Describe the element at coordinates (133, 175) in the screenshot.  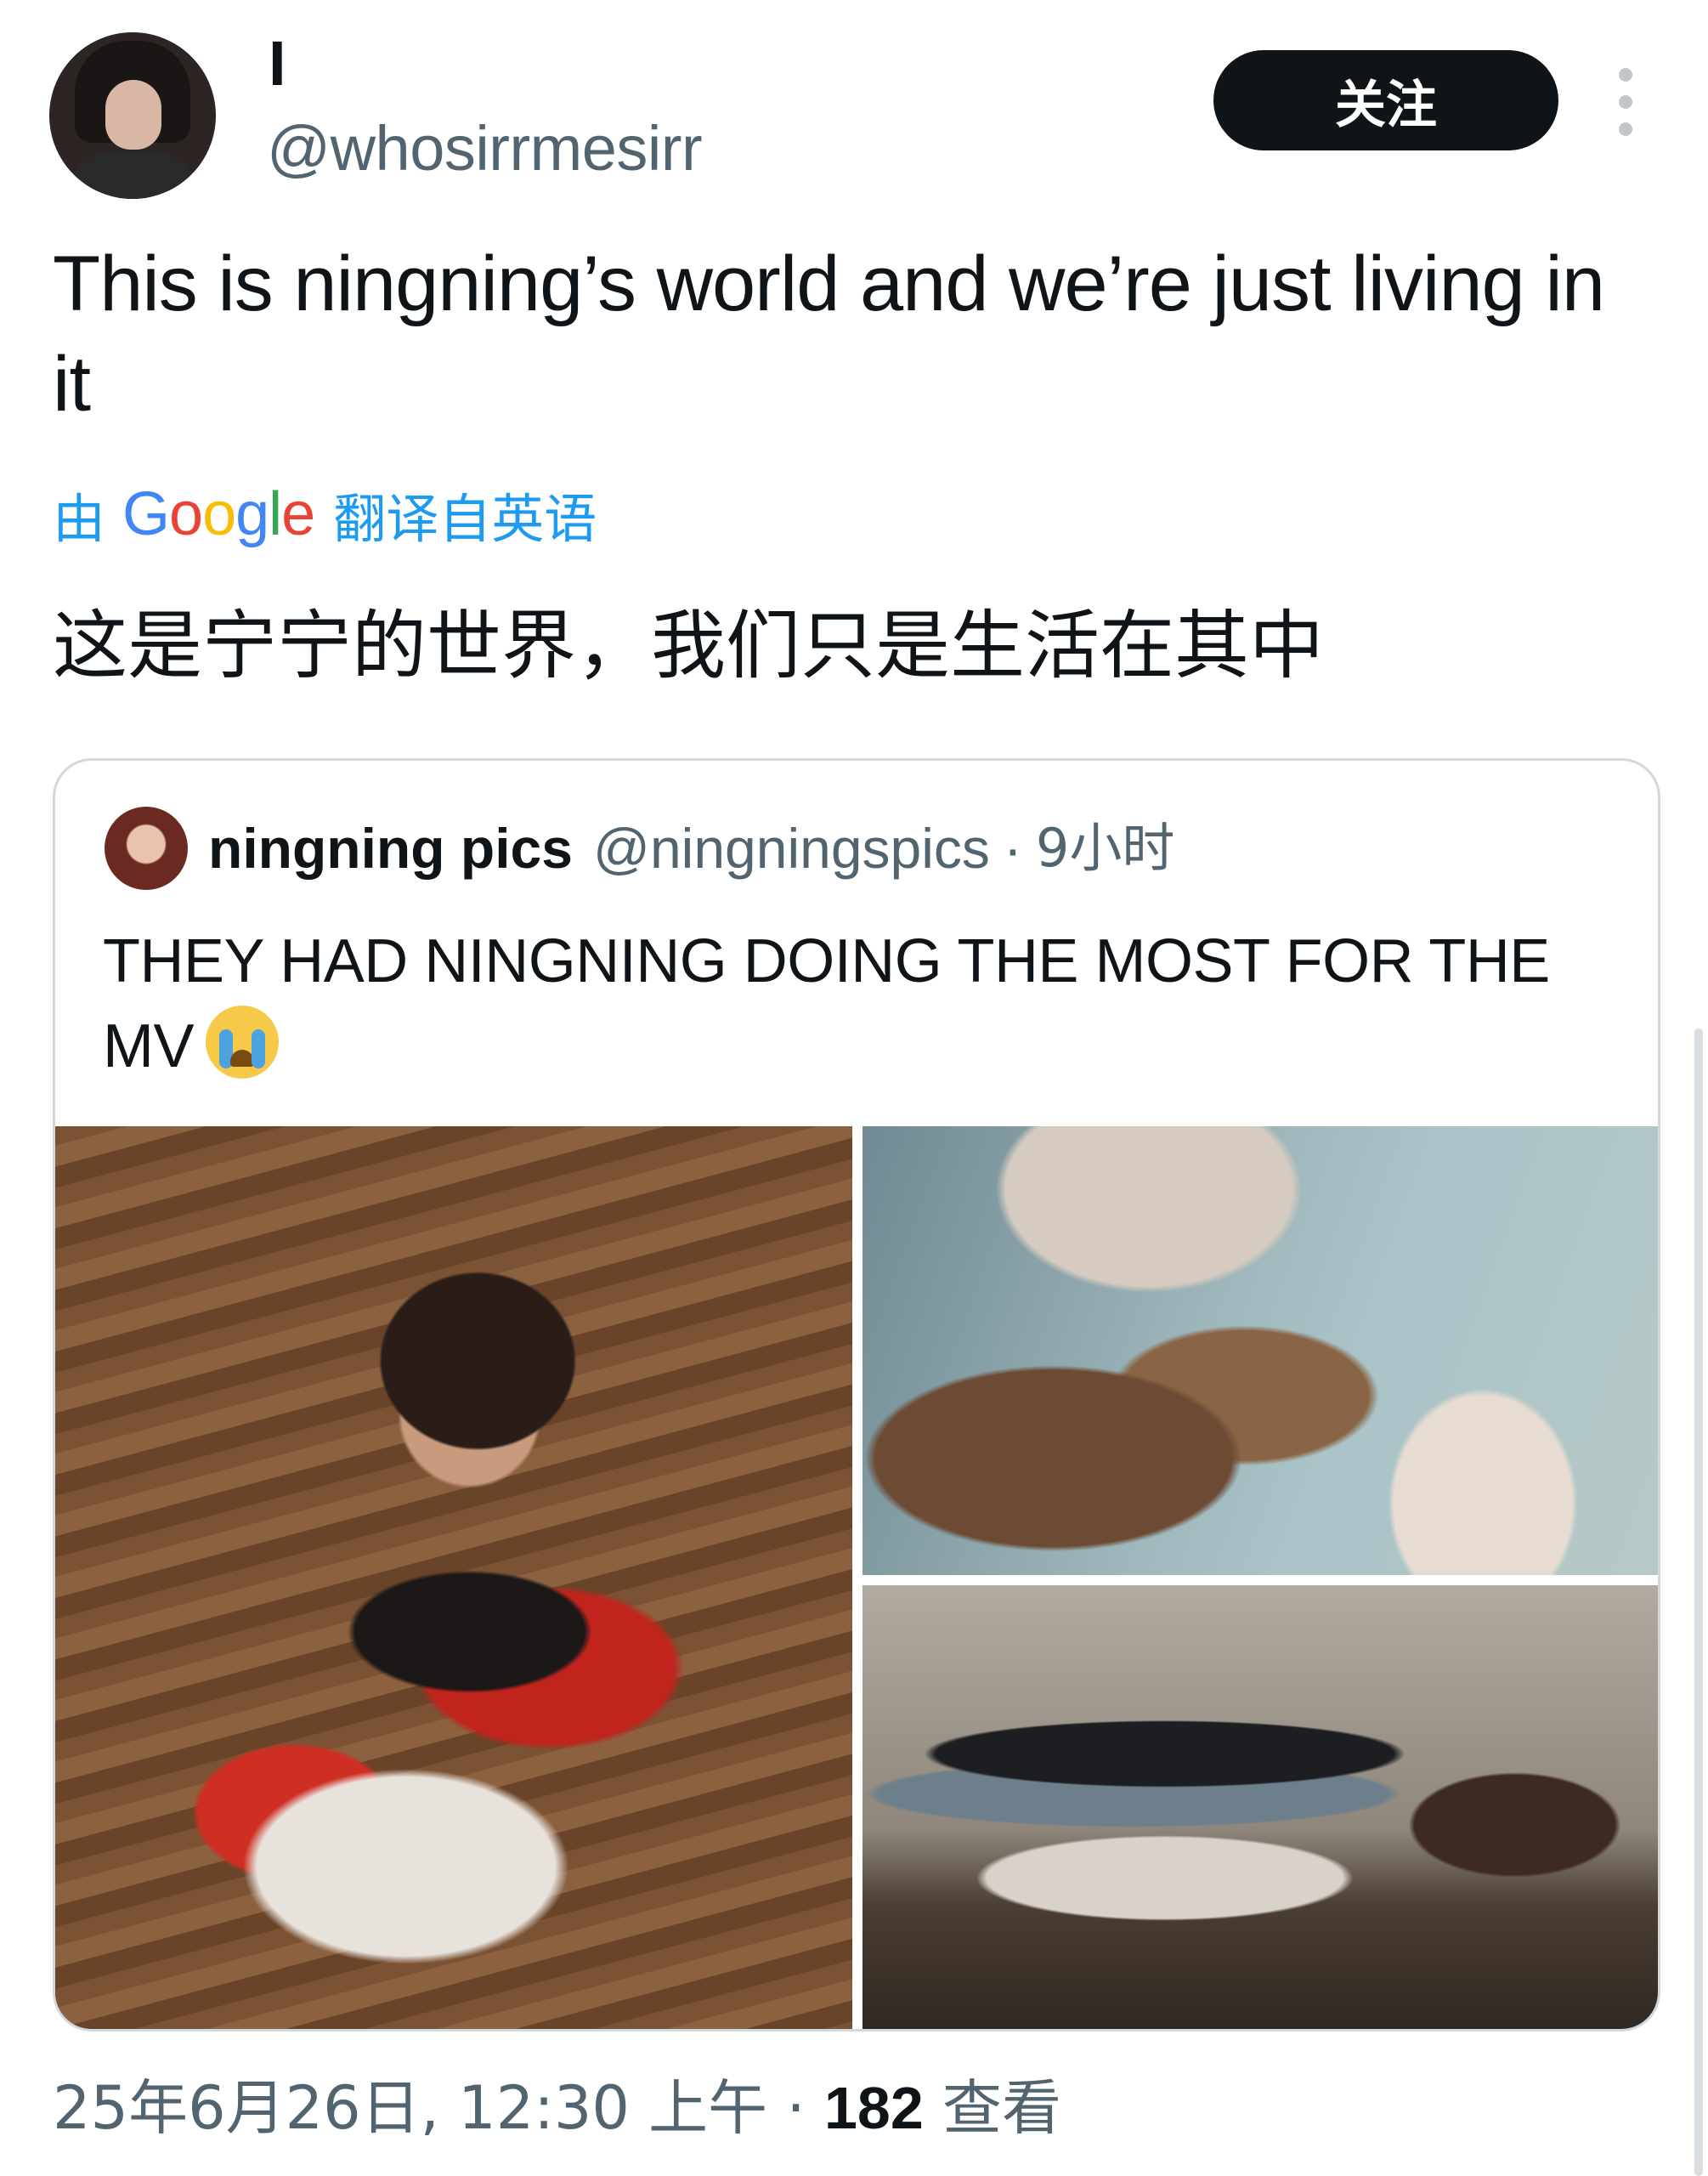
I see `avatar-body-shape` at that location.